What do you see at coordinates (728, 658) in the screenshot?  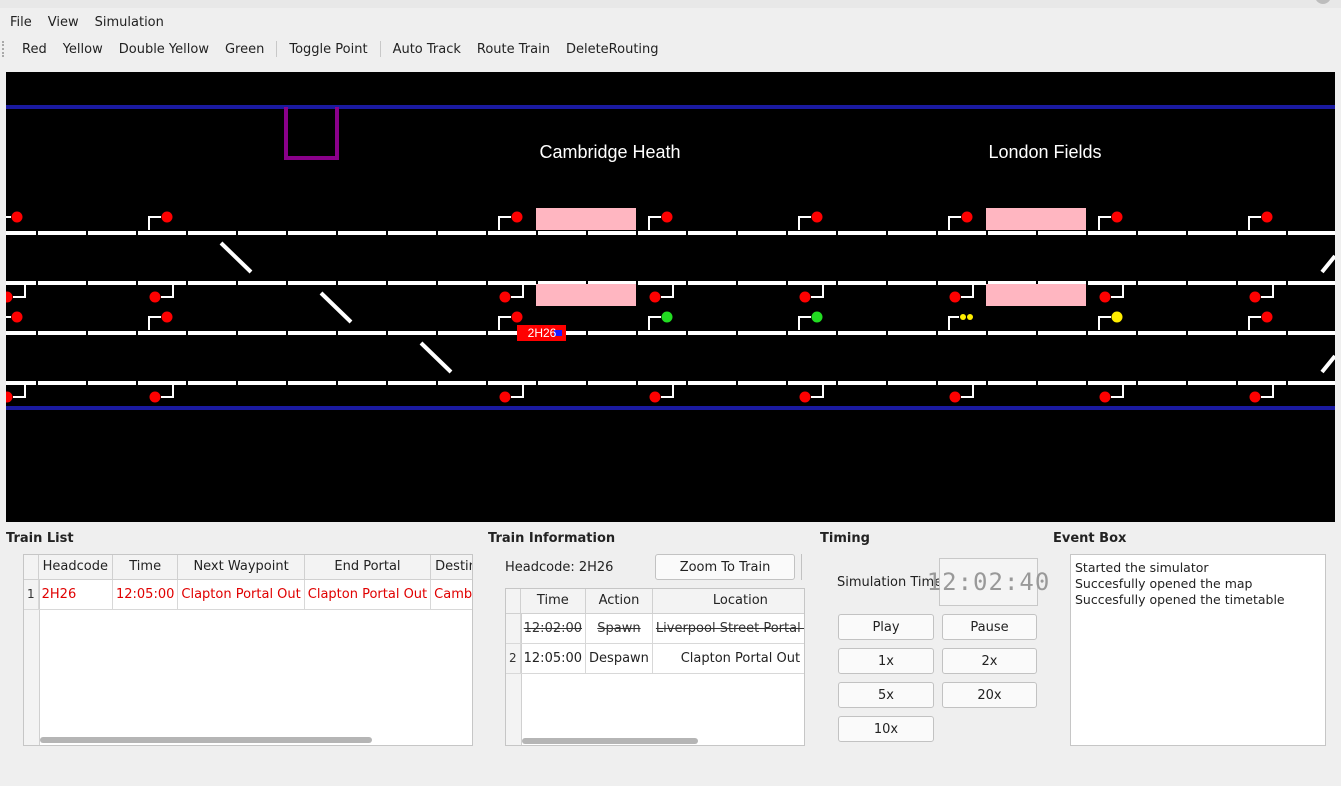 I see `cell-location: Clapton Portal Out` at bounding box center [728, 658].